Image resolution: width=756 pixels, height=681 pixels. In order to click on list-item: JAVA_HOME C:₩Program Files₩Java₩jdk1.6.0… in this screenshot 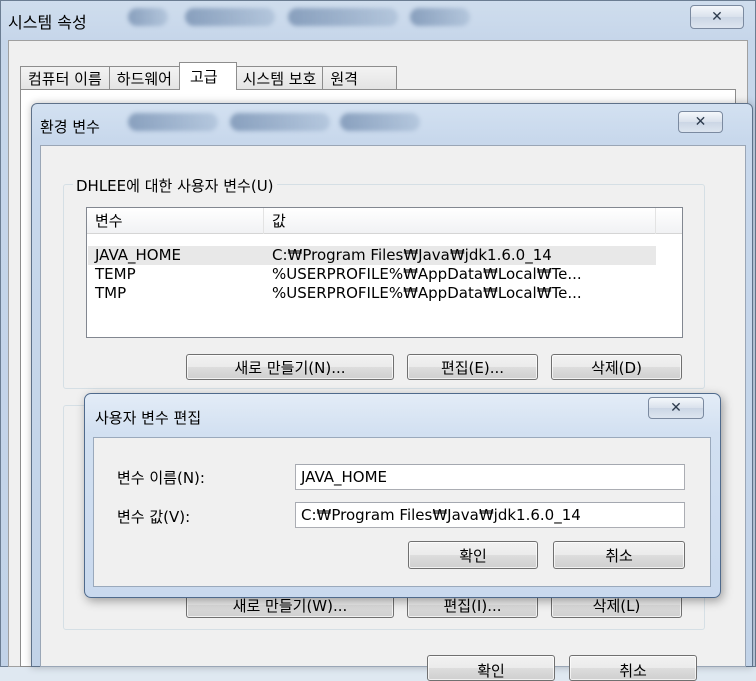, I will do `click(372, 255)`.